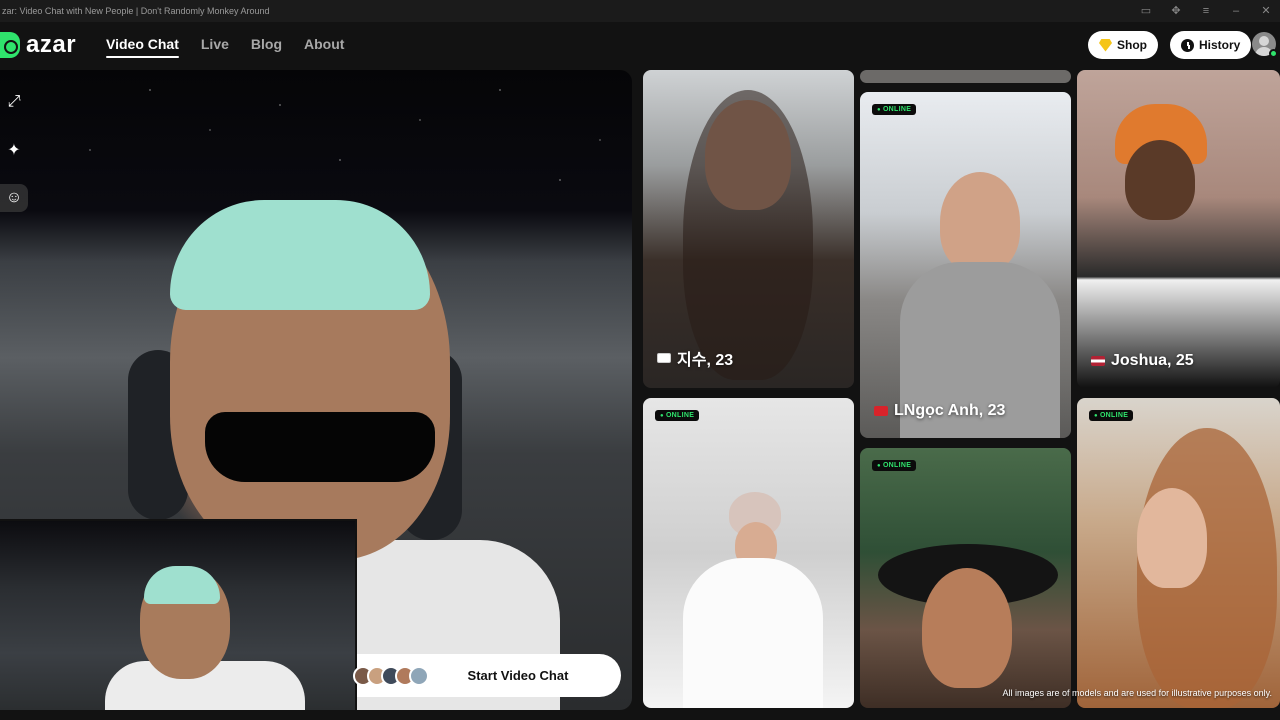 The height and width of the screenshot is (720, 1280). I want to click on expand-icon: ⤢, so click(14, 102).